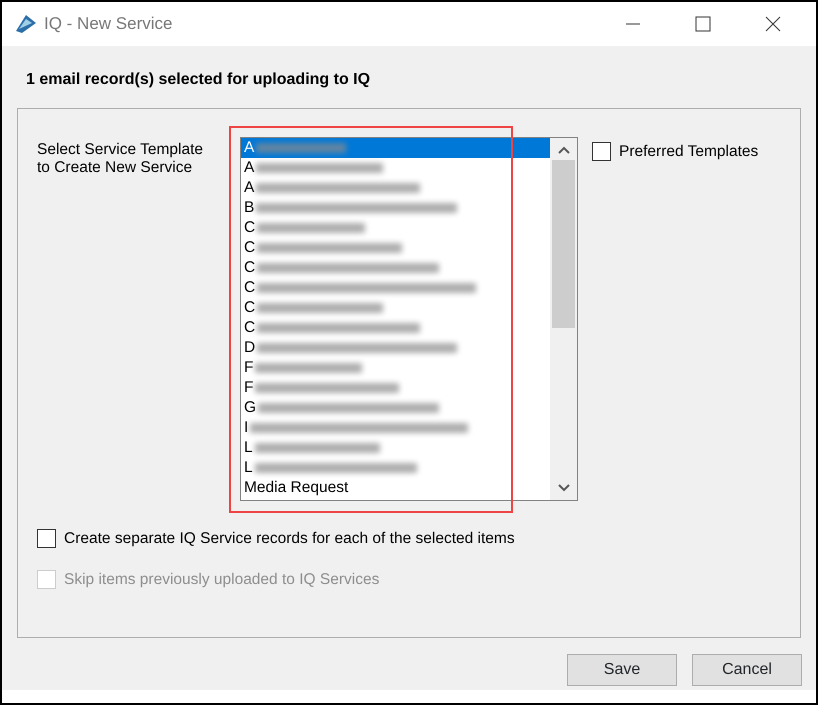  What do you see at coordinates (622, 670) in the screenshot?
I see `dialog-button: Save` at bounding box center [622, 670].